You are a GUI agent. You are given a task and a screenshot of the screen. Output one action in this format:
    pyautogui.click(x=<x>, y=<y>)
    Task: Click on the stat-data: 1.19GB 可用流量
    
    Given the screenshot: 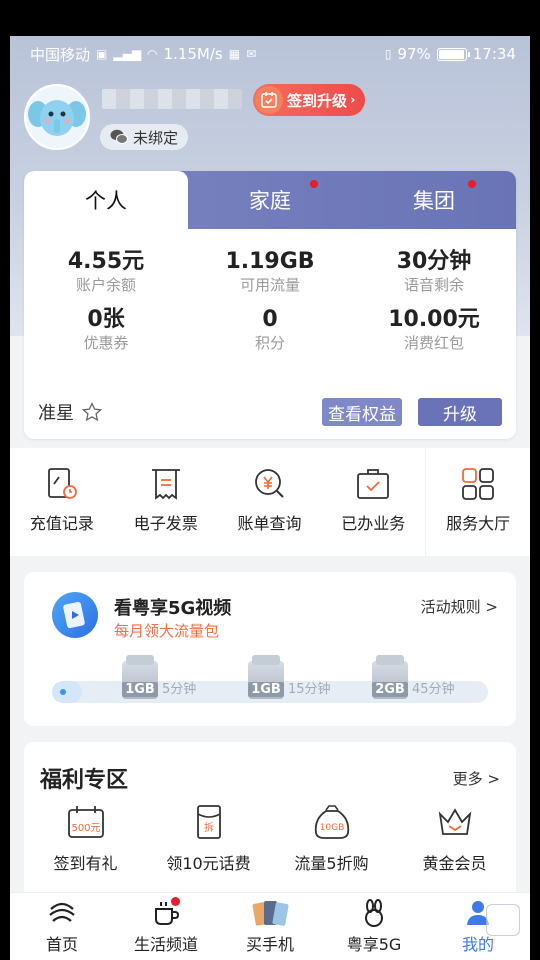 What is the action you would take?
    pyautogui.click(x=270, y=272)
    